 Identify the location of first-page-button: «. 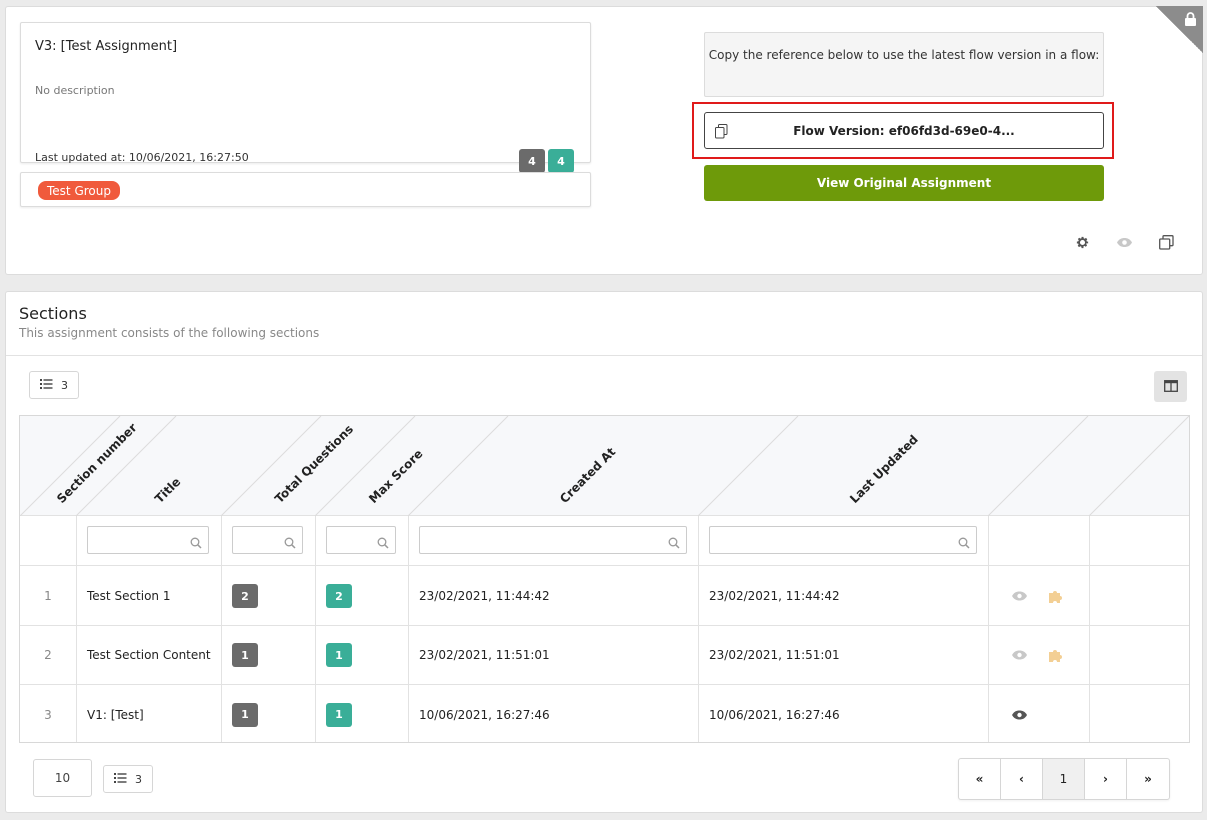
(980, 779).